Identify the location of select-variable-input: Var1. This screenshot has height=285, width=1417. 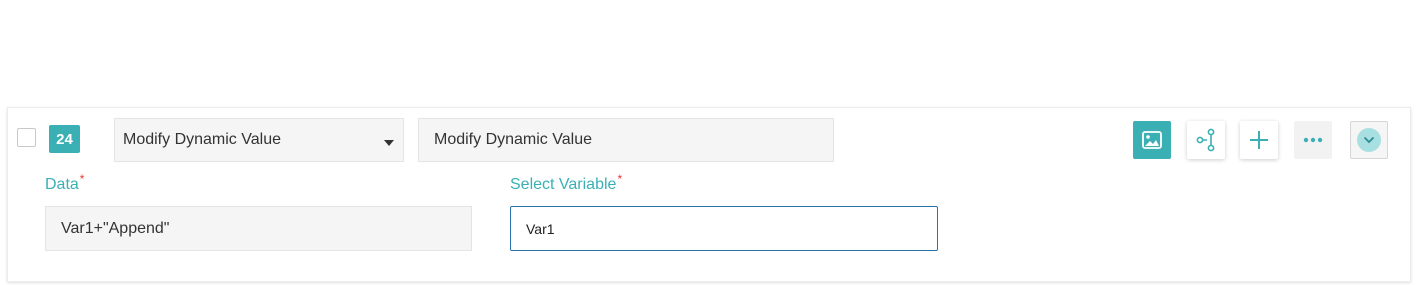
(724, 228).